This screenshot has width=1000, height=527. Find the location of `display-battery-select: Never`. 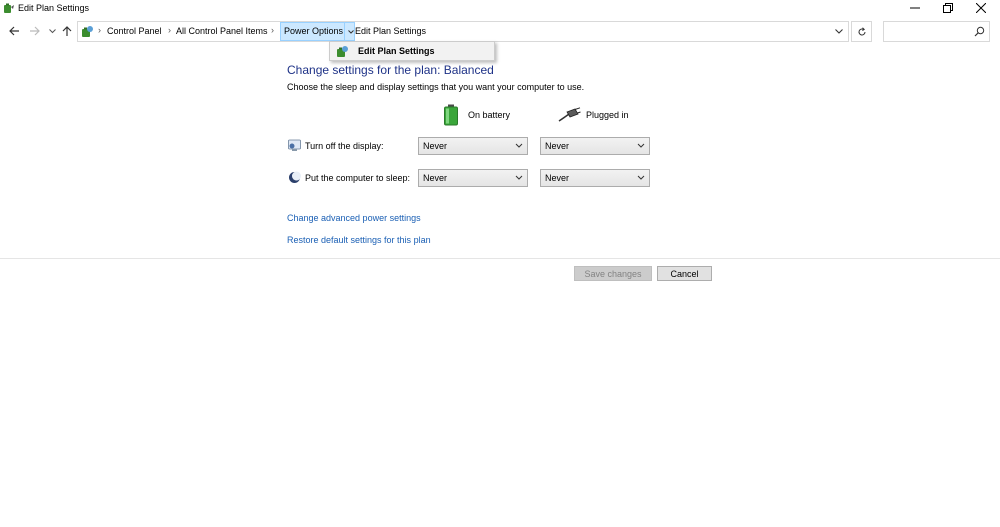

display-battery-select: Never is located at coordinates (473, 146).